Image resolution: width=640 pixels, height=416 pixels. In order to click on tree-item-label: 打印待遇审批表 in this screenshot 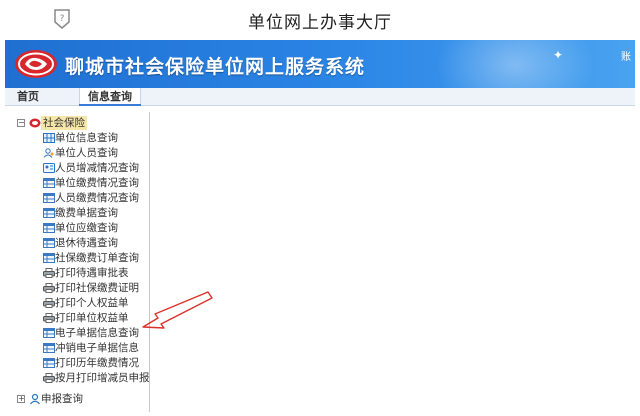, I will do `click(92, 273)`.